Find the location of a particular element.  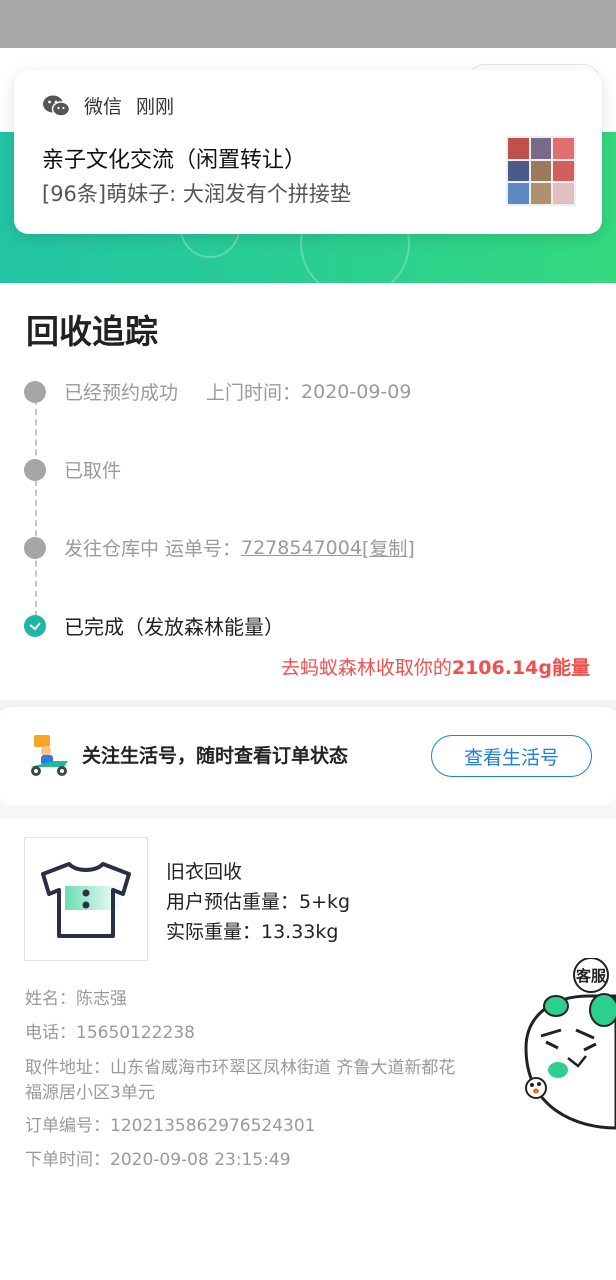

notification-message: [96条]萌妹子: 大润发有个拼接垫 is located at coordinates (196, 194).